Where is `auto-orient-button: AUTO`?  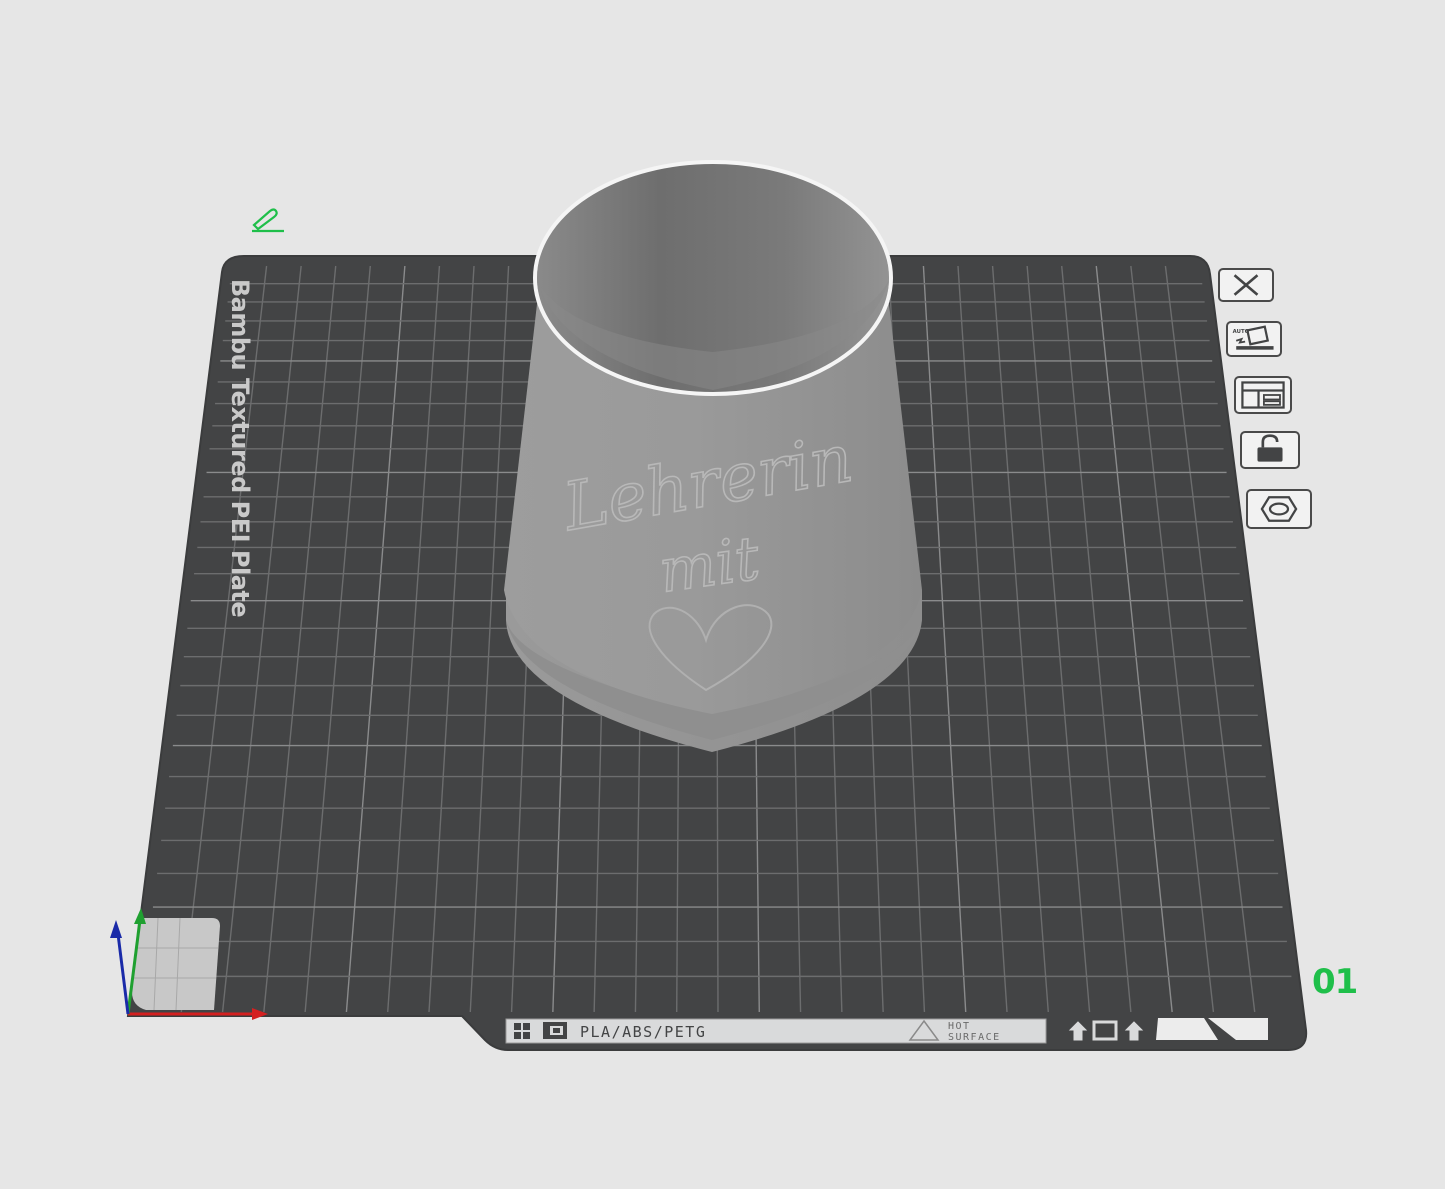 auto-orient-button: AUTO is located at coordinates (1254, 339).